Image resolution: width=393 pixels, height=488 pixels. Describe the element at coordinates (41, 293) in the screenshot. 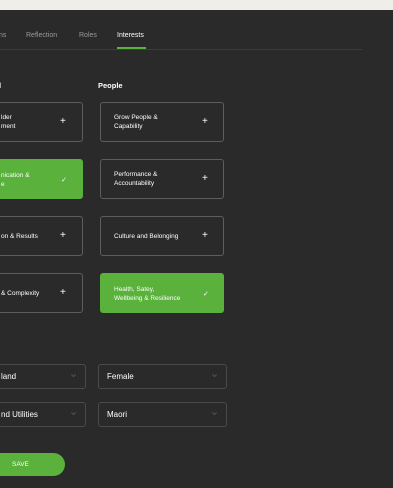

I see `interest-card: & Complexity +` at that location.